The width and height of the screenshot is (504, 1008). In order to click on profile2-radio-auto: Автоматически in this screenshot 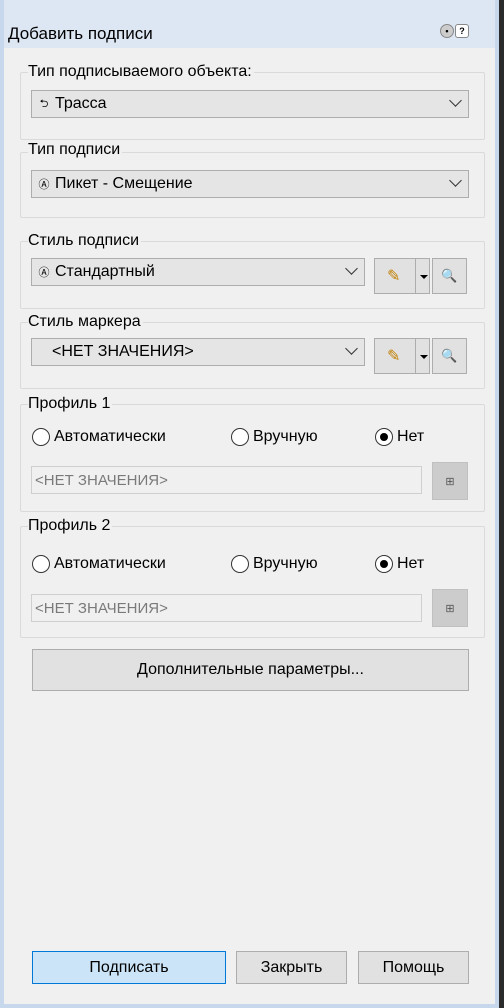, I will do `click(99, 564)`.